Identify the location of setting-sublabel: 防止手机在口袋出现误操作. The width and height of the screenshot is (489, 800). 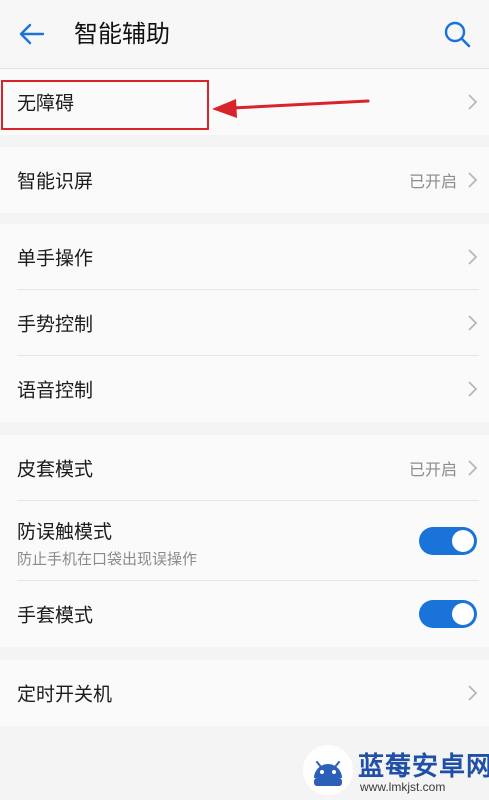
(107, 559).